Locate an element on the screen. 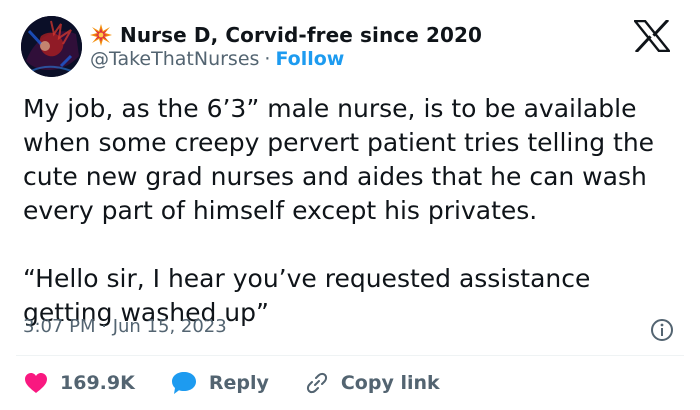 The image size is (700, 410). avatar is located at coordinates (51, 46).